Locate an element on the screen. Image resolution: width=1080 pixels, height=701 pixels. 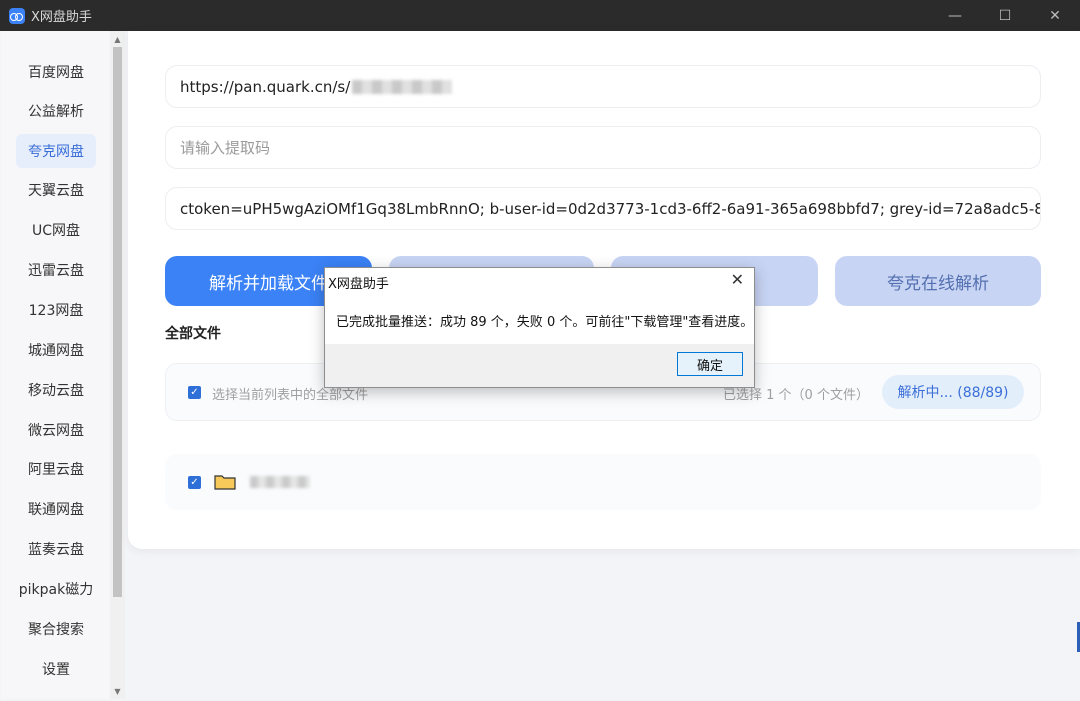
scroll-thumb is located at coordinates (117, 322).